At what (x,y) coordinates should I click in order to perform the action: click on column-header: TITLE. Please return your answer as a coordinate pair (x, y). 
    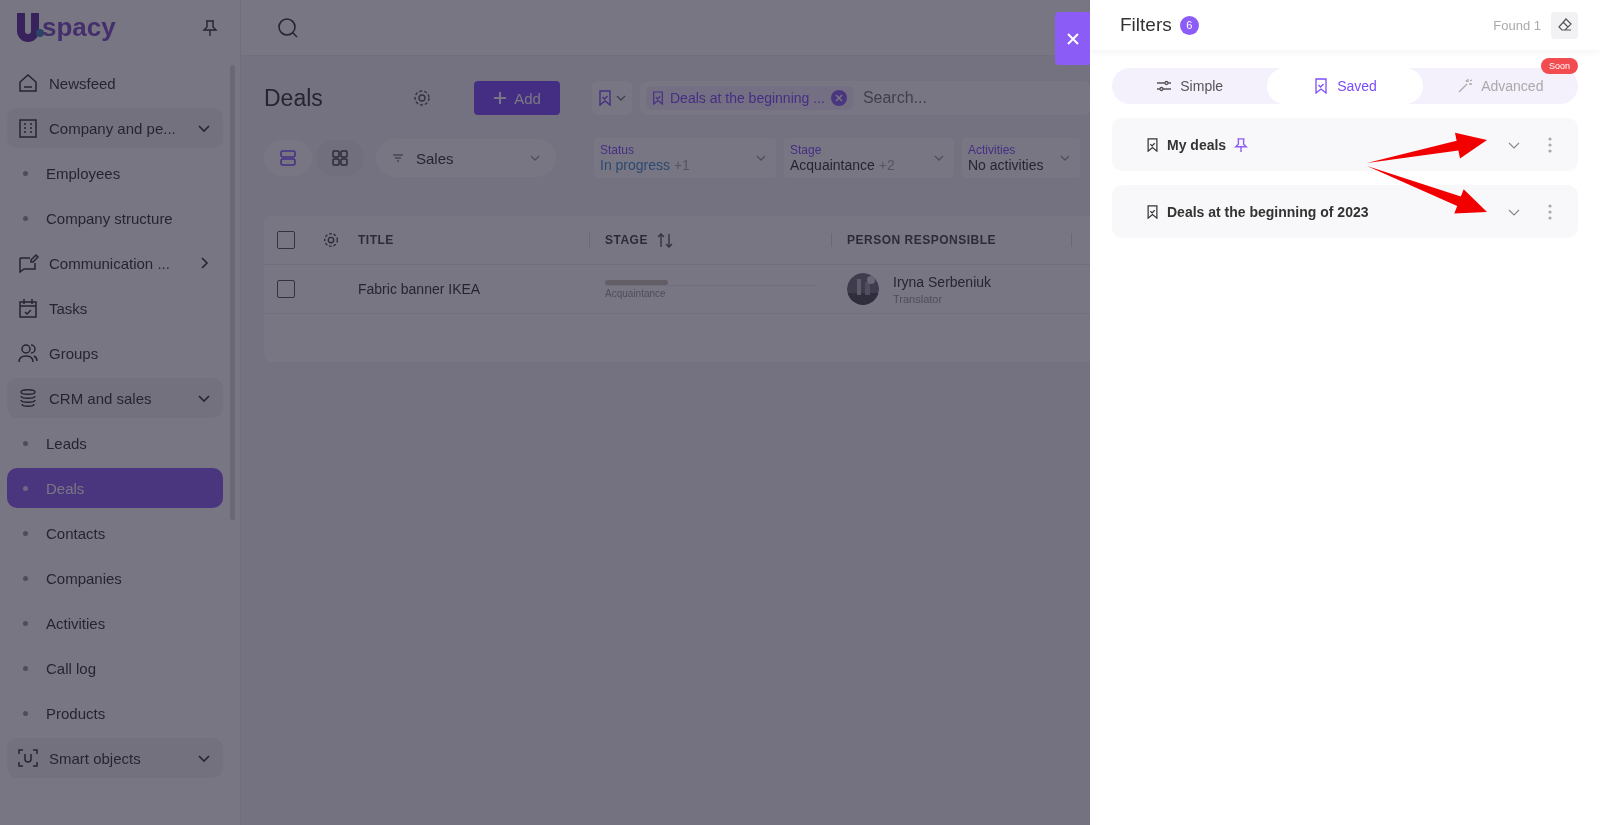
    Looking at the image, I should click on (376, 240).